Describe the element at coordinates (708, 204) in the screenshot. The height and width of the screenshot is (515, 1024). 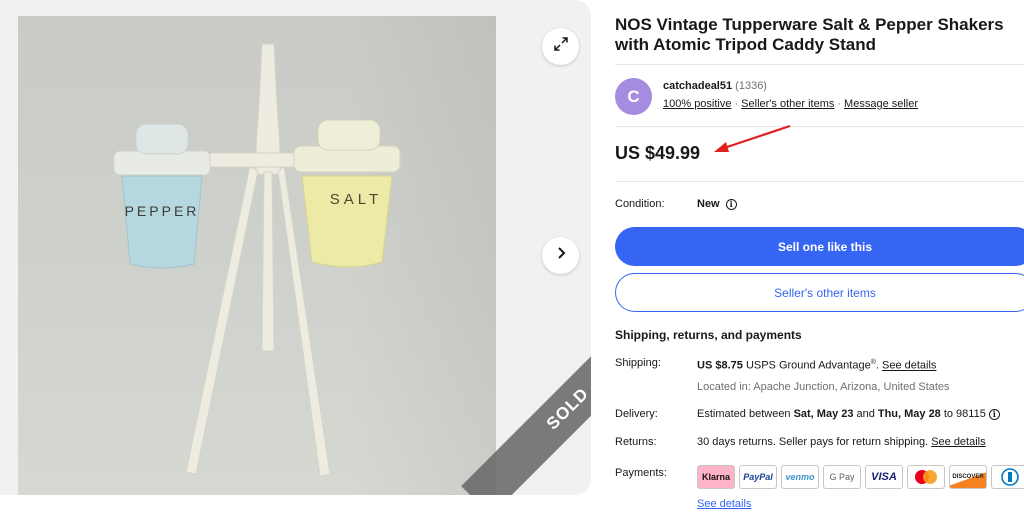
I see `condition-text: New` at that location.